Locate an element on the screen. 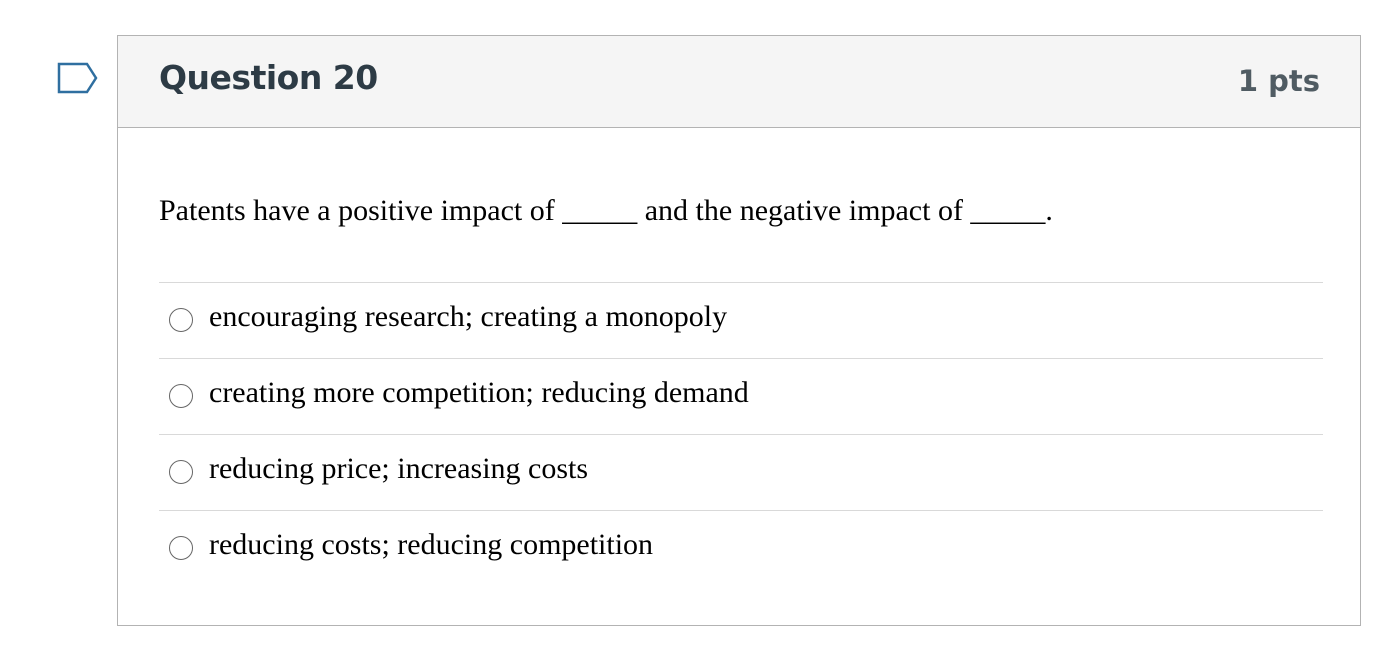 The height and width of the screenshot is (666, 1395). question-title: Question 20 is located at coordinates (268, 77).